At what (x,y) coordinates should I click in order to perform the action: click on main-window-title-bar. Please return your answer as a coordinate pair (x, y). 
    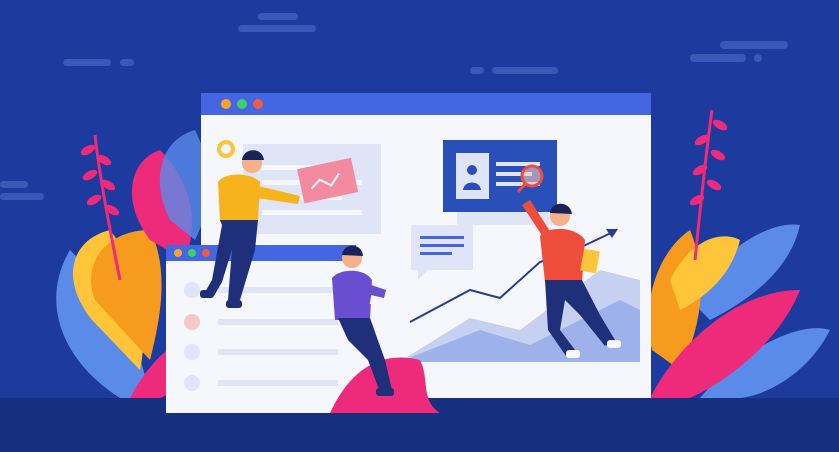
    Looking at the image, I should click on (426, 104).